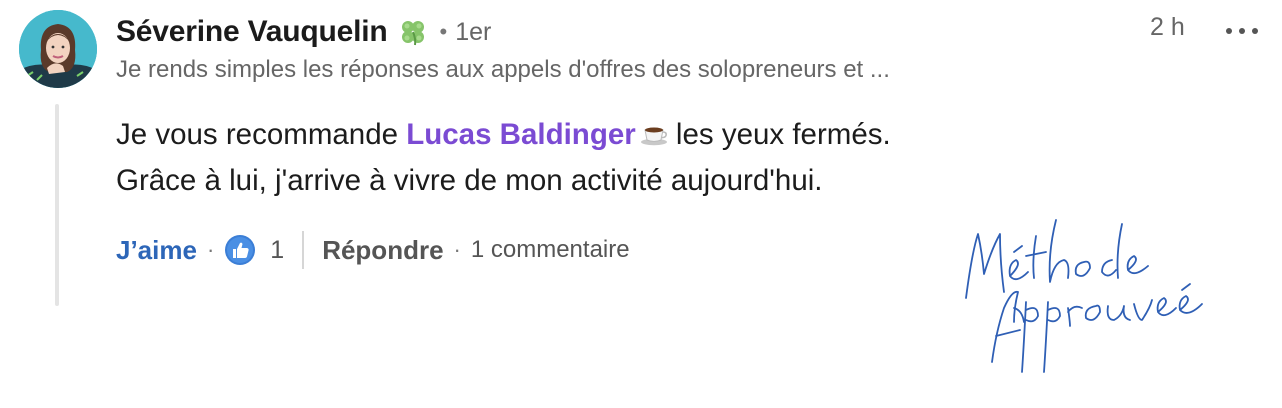  I want to click on signature-stamp, so click(1102, 297).